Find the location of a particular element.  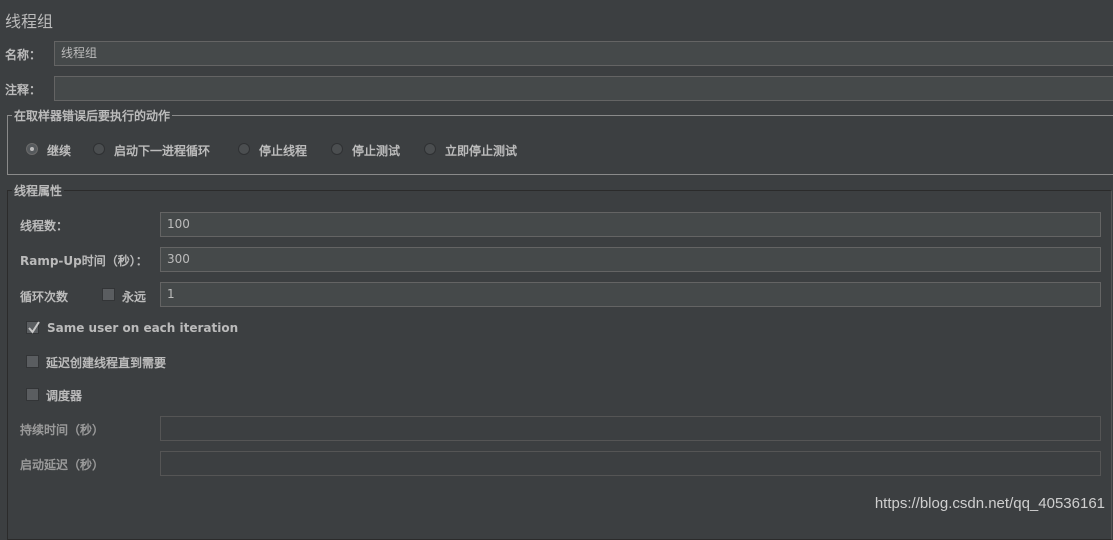

loop-count-label: 循环次数 is located at coordinates (44, 297).